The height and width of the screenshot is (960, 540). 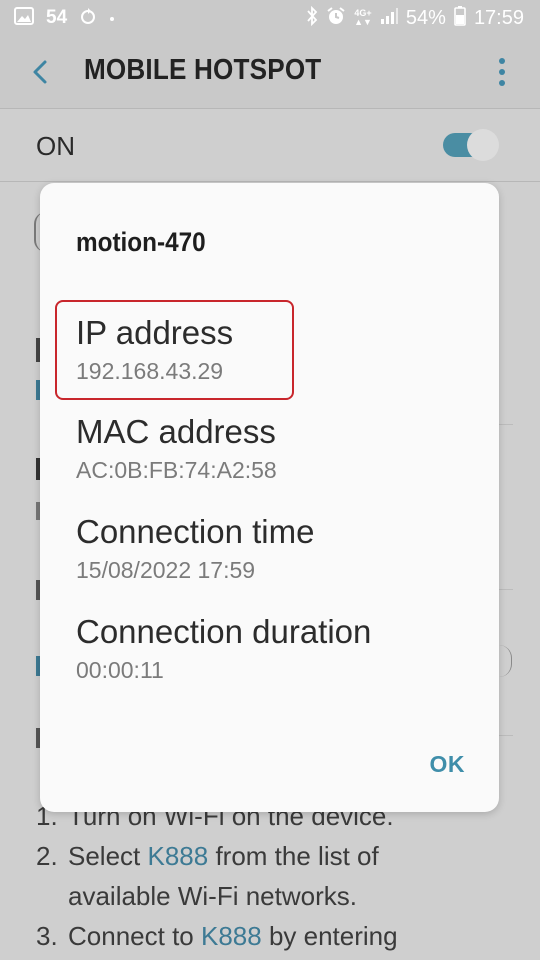 What do you see at coordinates (448, 764) in the screenshot?
I see `ok-button: OK` at bounding box center [448, 764].